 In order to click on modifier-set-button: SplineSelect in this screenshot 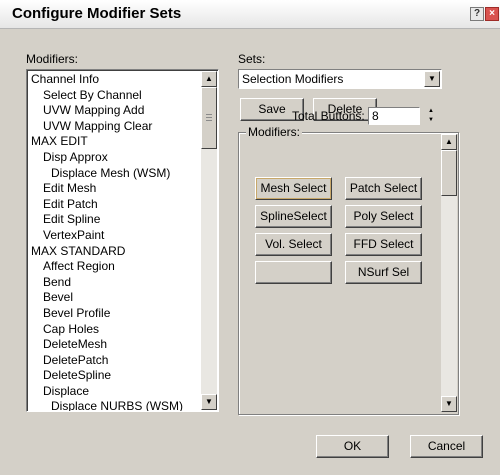, I will do `click(293, 216)`.